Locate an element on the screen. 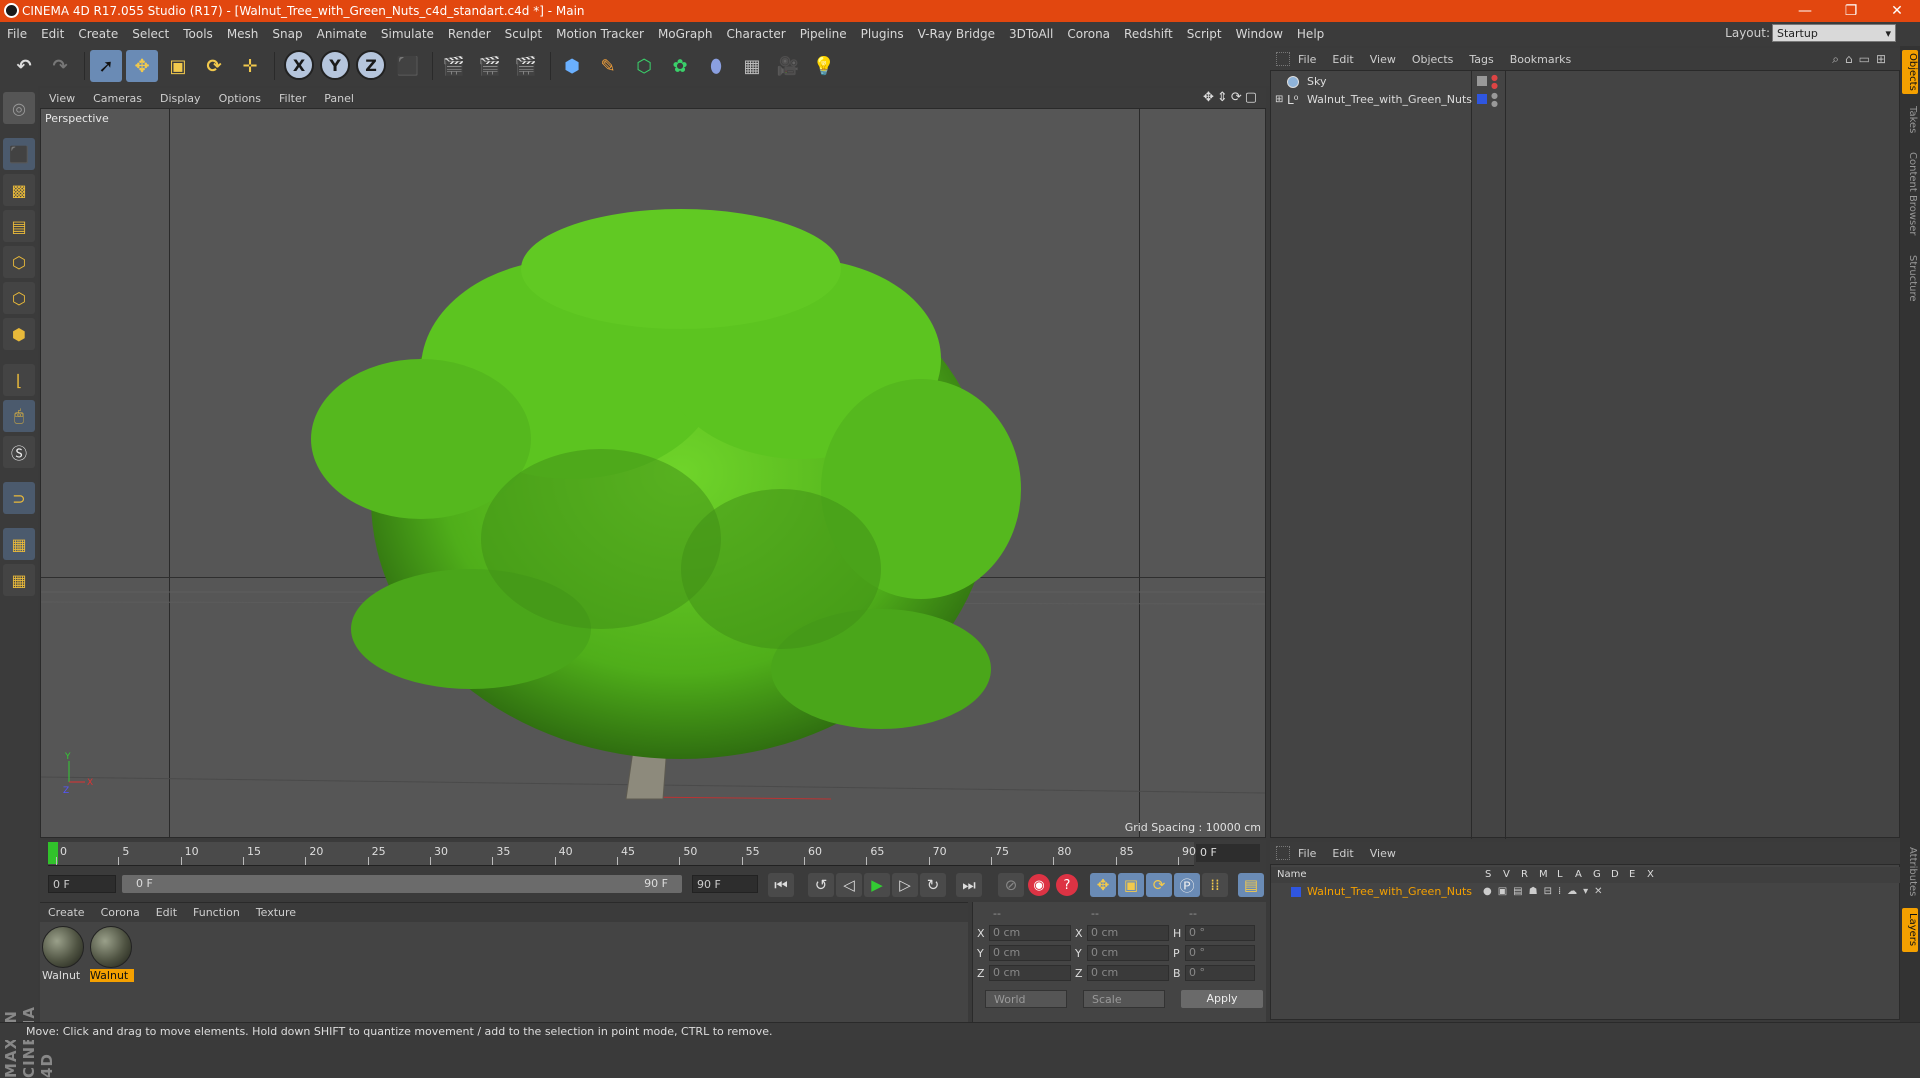 The height and width of the screenshot is (1078, 1920). size-z-field: 0 cm is located at coordinates (1128, 973).